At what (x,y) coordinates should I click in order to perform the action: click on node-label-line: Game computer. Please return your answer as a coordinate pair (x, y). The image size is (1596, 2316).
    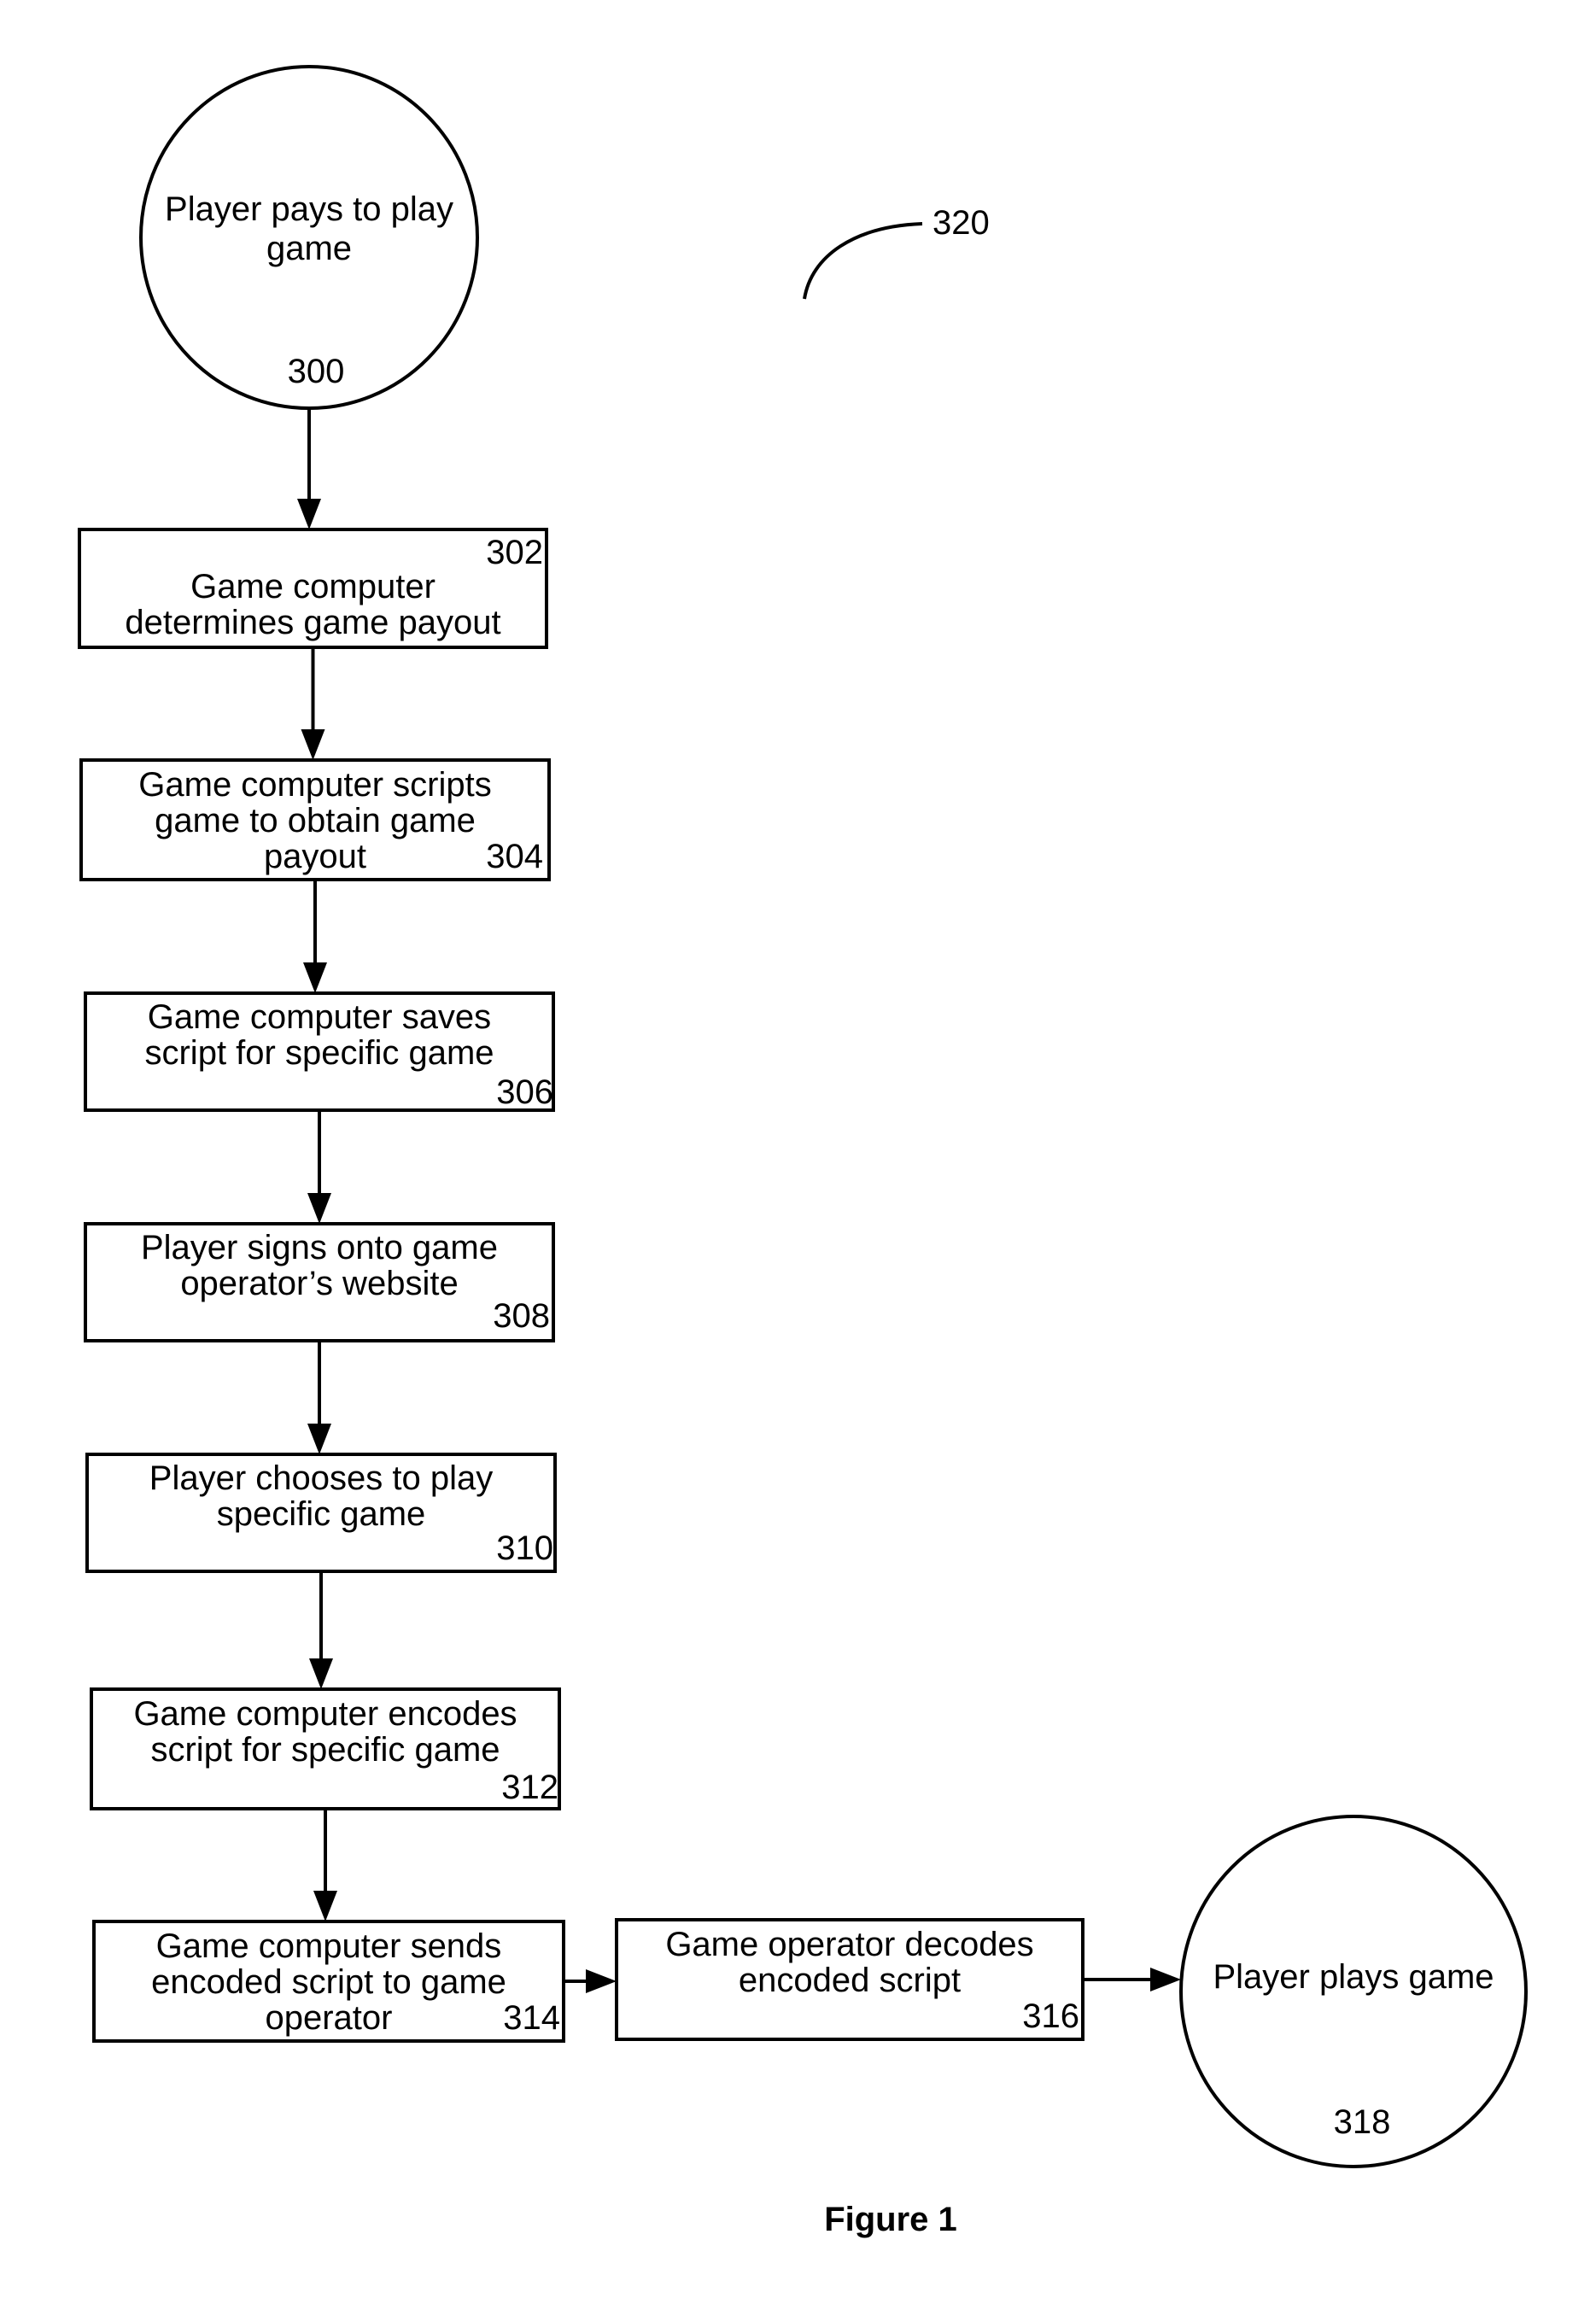
    Looking at the image, I should click on (313, 586).